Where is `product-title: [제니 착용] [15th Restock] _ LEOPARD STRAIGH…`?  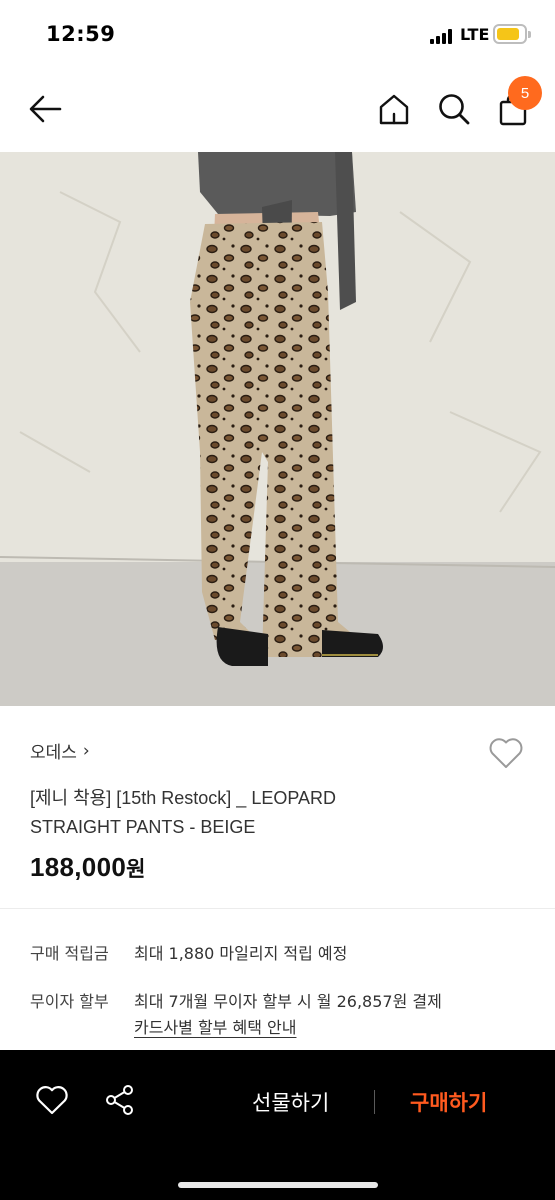 product-title: [제니 착용] [15th Restock] _ LEOPARD STRAIGH… is located at coordinates (183, 812).